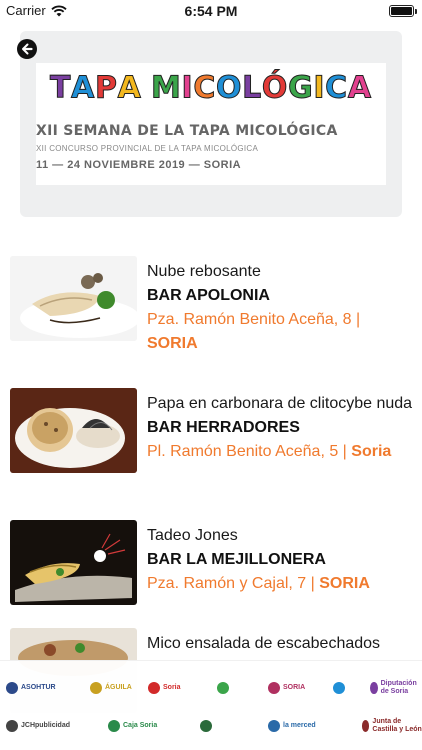  Describe the element at coordinates (403, 11) in the screenshot. I see `battery-icon` at that location.